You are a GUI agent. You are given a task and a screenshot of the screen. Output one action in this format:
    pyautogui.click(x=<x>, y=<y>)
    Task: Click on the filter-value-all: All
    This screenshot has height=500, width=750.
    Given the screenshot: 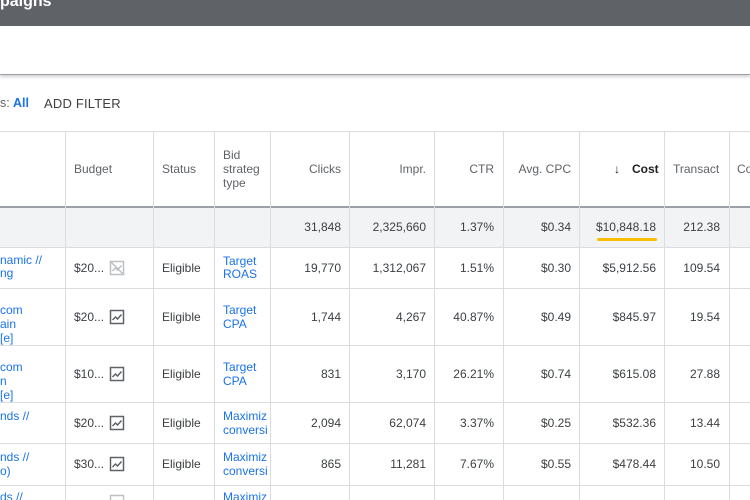 What is the action you would take?
    pyautogui.click(x=21, y=103)
    